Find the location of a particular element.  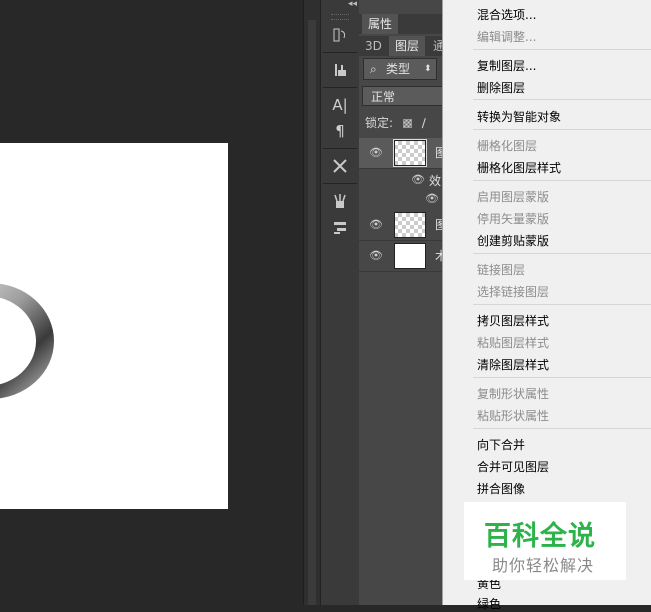

menu-item-flatten-image: 拼合图像 is located at coordinates (501, 488).